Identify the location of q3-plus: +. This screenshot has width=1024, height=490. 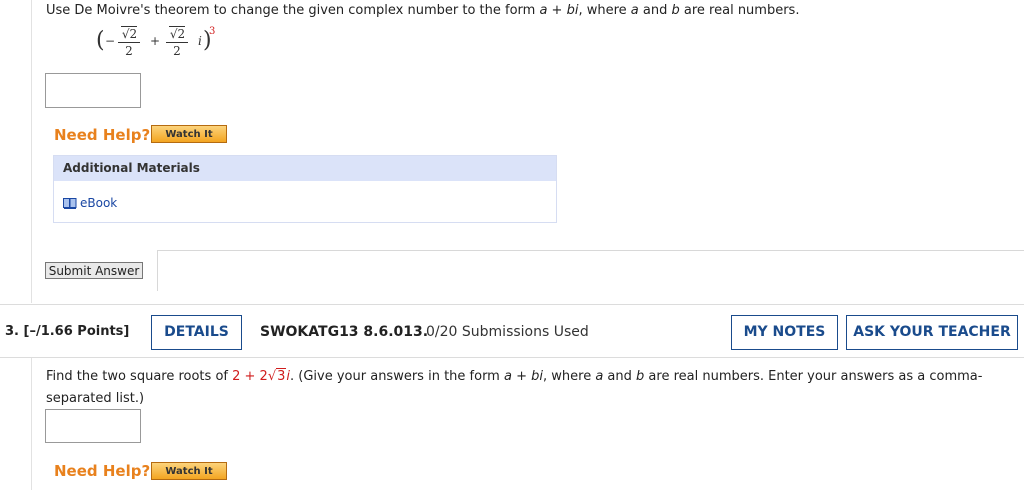
(521, 376).